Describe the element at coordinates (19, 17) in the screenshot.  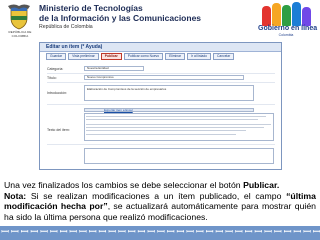
I see `colombia-crest-icon` at that location.